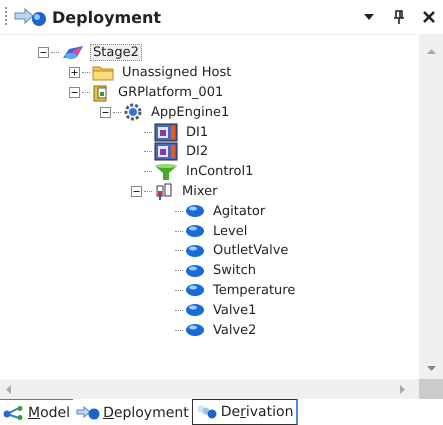 Image resolution: width=443 pixels, height=425 pixels. Describe the element at coordinates (164, 191) in the screenshot. I see `tank-icon` at that location.